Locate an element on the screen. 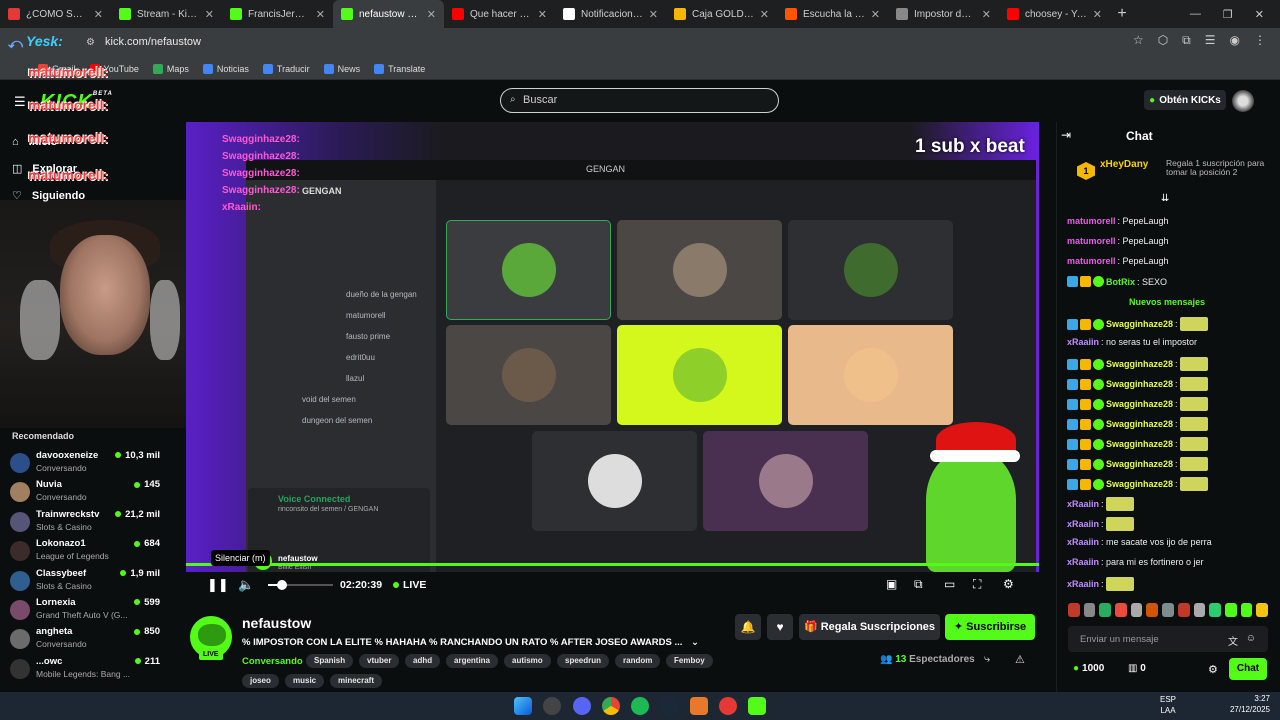 Image resolution: width=1280 pixels, height=720 pixels. pause-icon: ❚❚ is located at coordinates (218, 585).